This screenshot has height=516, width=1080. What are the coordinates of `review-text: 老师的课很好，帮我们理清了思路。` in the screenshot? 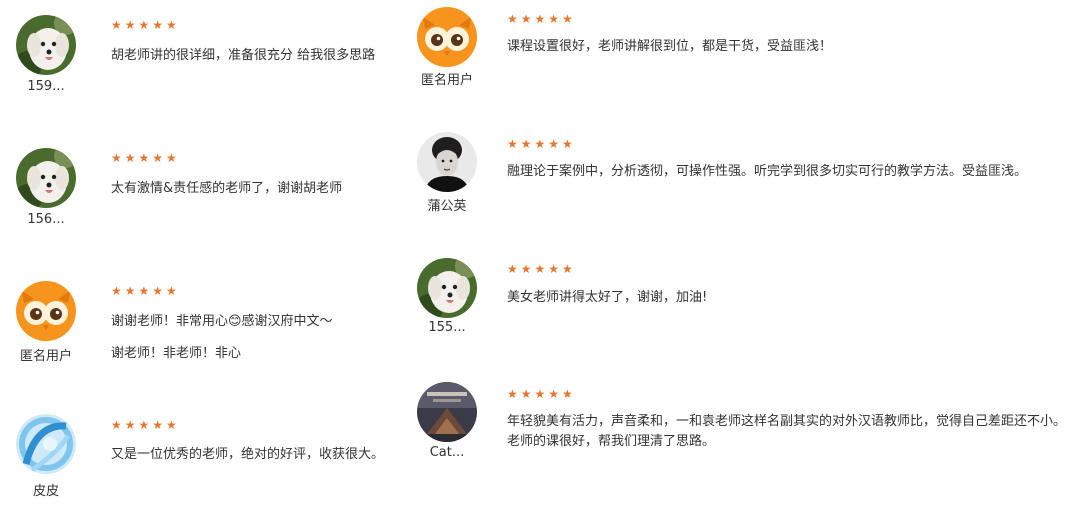 It's located at (611, 441).